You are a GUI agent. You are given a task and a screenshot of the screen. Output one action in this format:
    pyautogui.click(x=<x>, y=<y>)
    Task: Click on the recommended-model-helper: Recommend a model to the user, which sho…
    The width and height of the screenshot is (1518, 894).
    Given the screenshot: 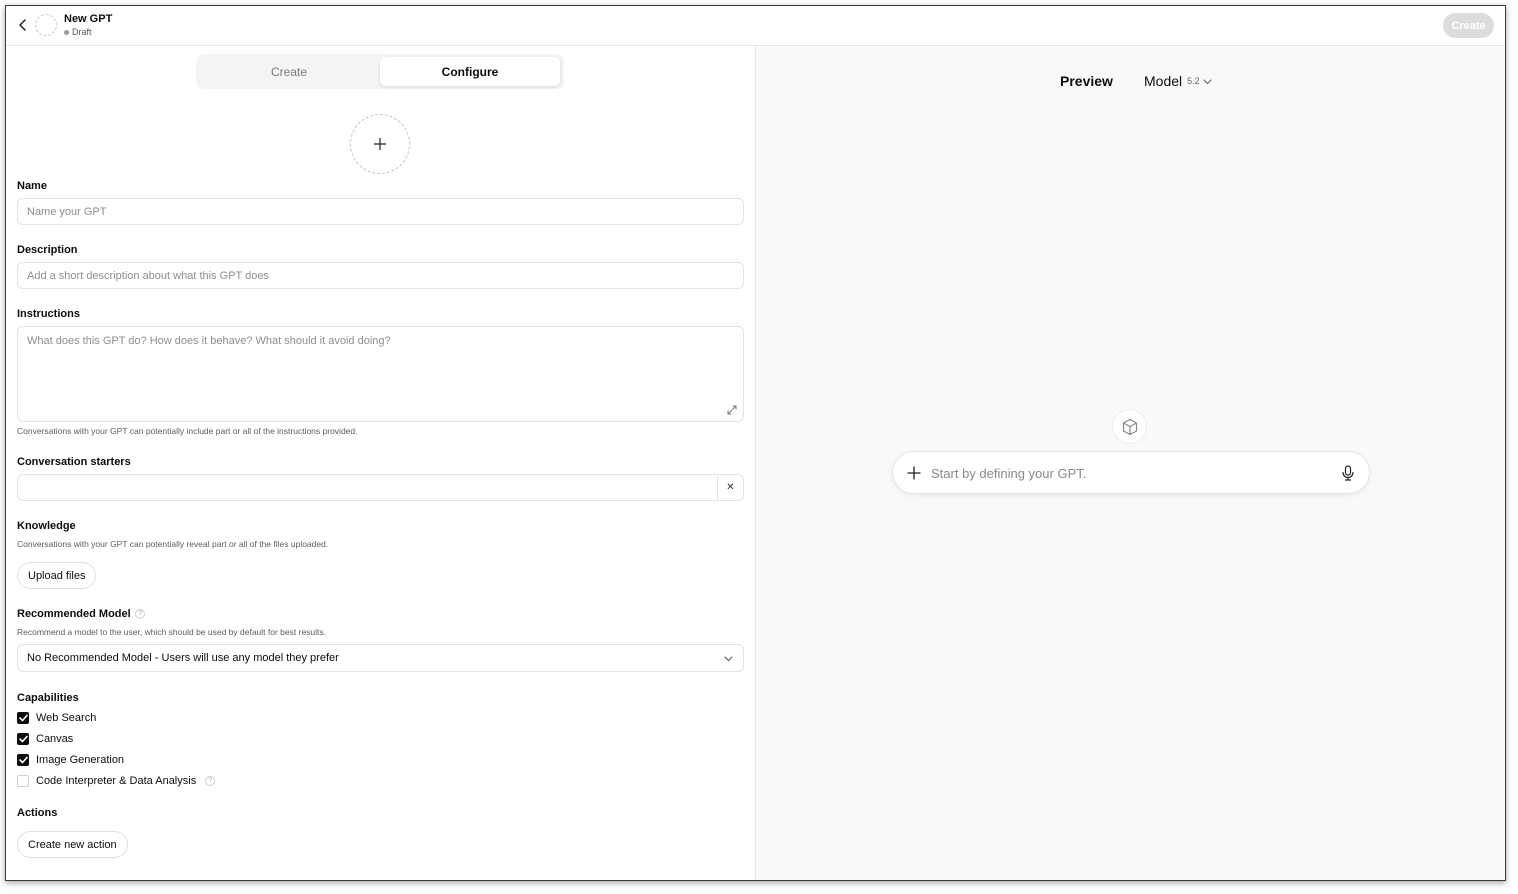 What is the action you would take?
    pyautogui.click(x=172, y=632)
    